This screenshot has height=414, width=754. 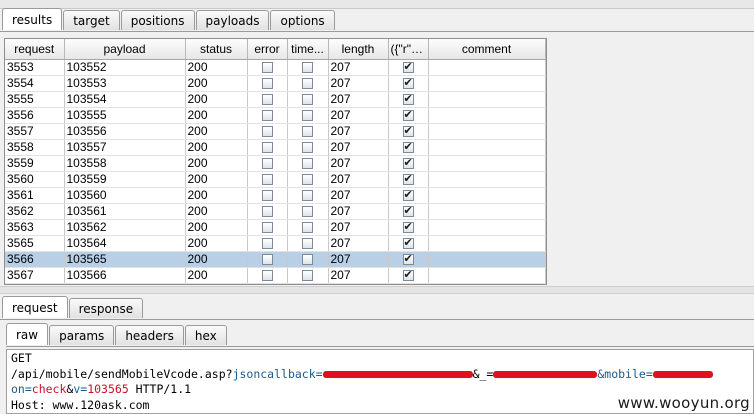 What do you see at coordinates (27, 334) in the screenshot?
I see `tab-raw: raw` at bounding box center [27, 334].